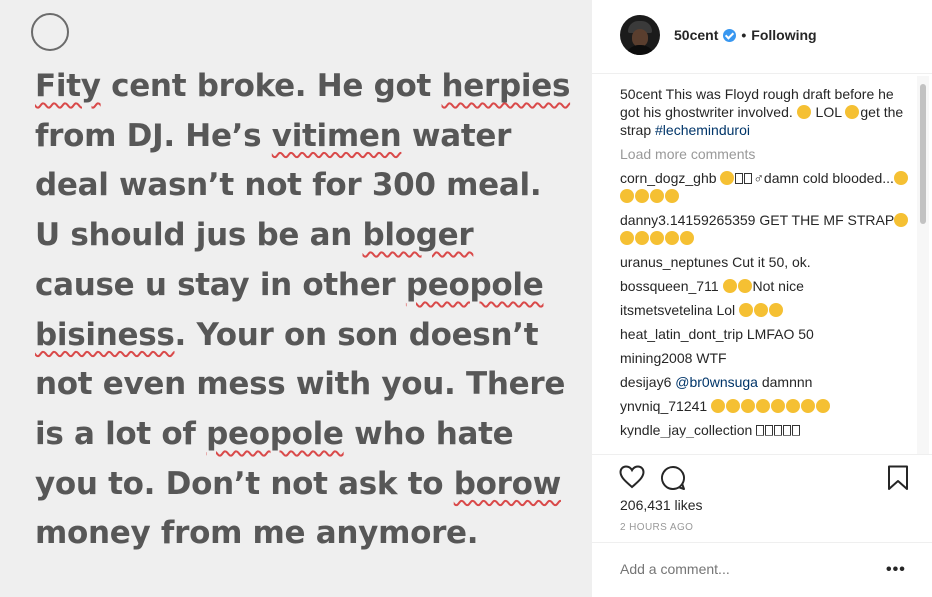  What do you see at coordinates (668, 178) in the screenshot?
I see `comment-username: corn_dogz_ghb` at bounding box center [668, 178].